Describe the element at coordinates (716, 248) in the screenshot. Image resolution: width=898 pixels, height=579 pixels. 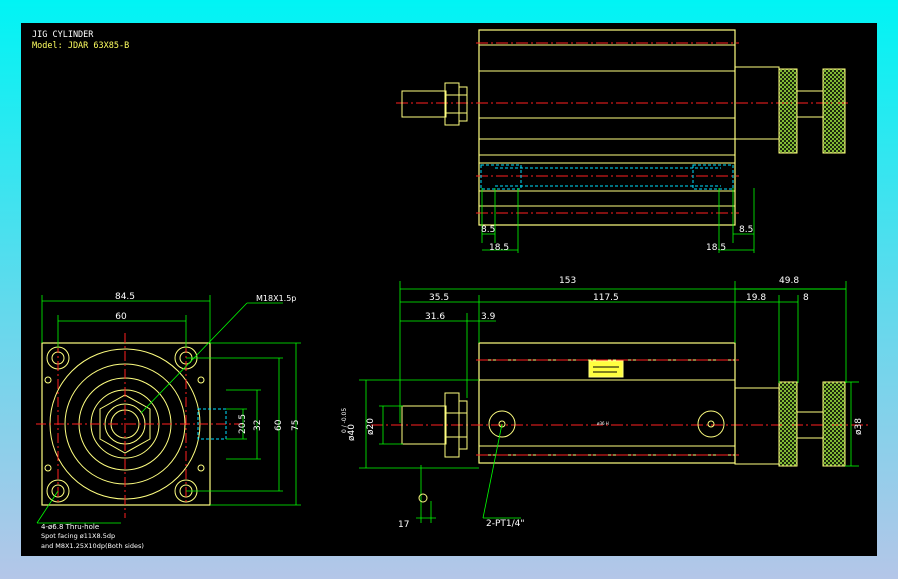
I see `dim-top-port-c: 18.5` at that location.